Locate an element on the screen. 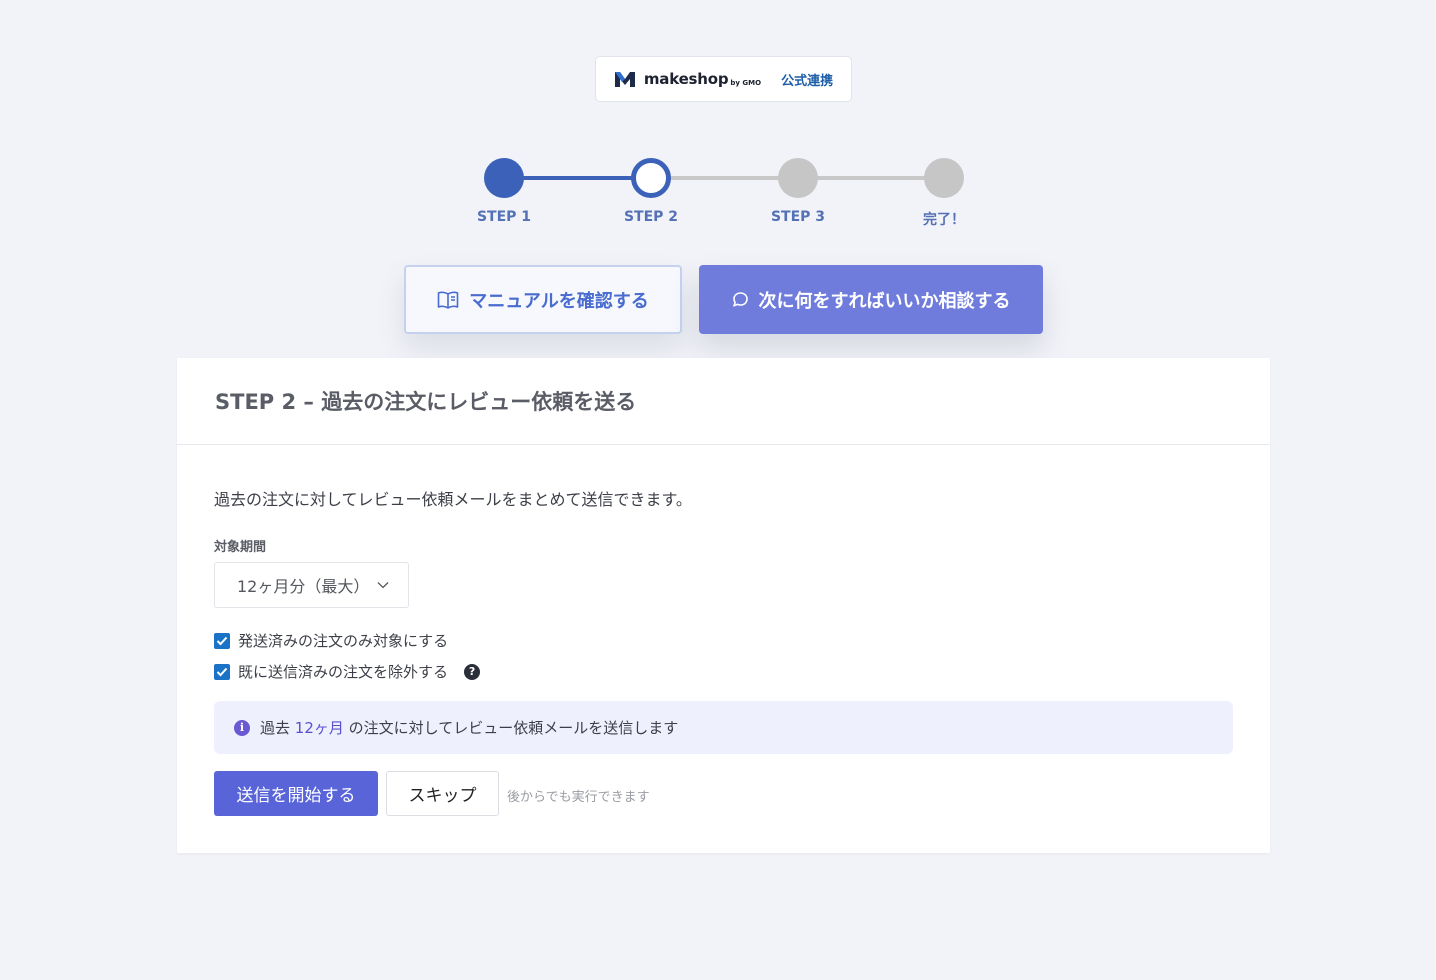 The image size is (1436, 980). step-3-label: STEP 3 is located at coordinates (798, 217).